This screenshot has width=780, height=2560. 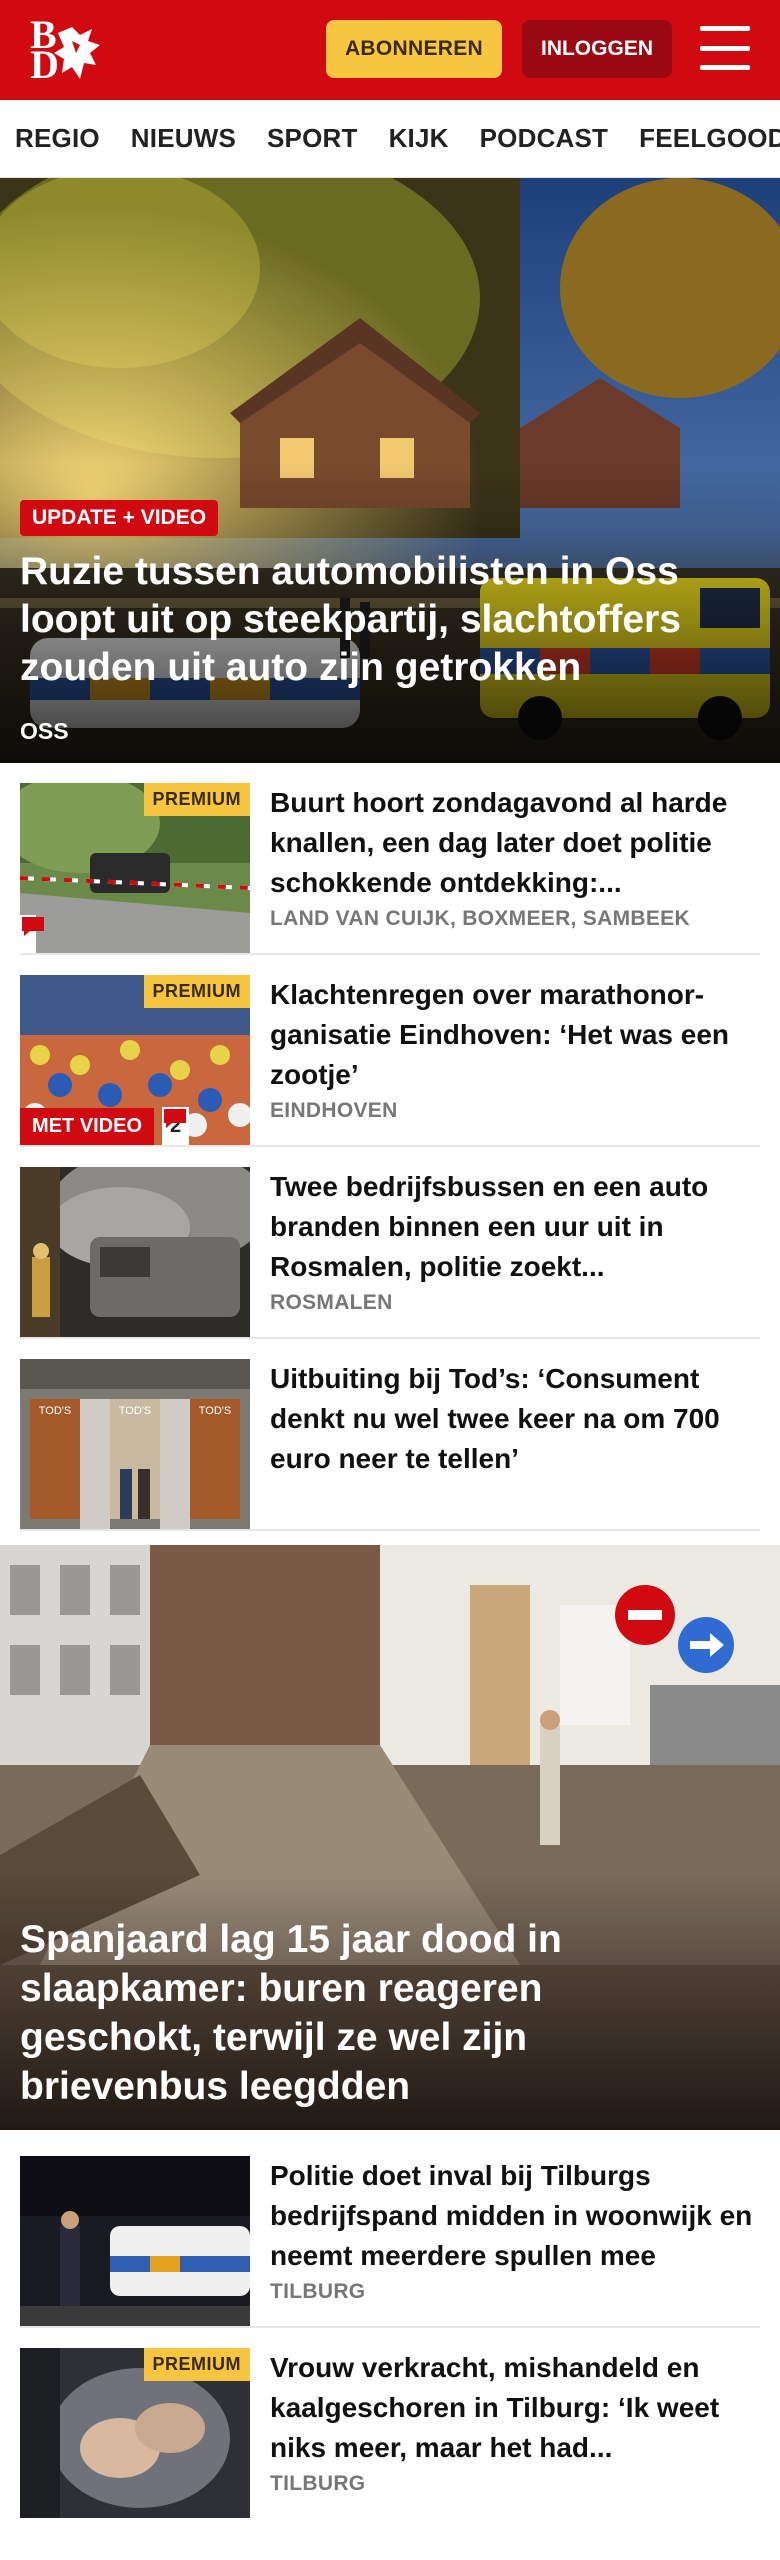 What do you see at coordinates (77, 53) in the screenshot?
I see `dragon-icon` at bounding box center [77, 53].